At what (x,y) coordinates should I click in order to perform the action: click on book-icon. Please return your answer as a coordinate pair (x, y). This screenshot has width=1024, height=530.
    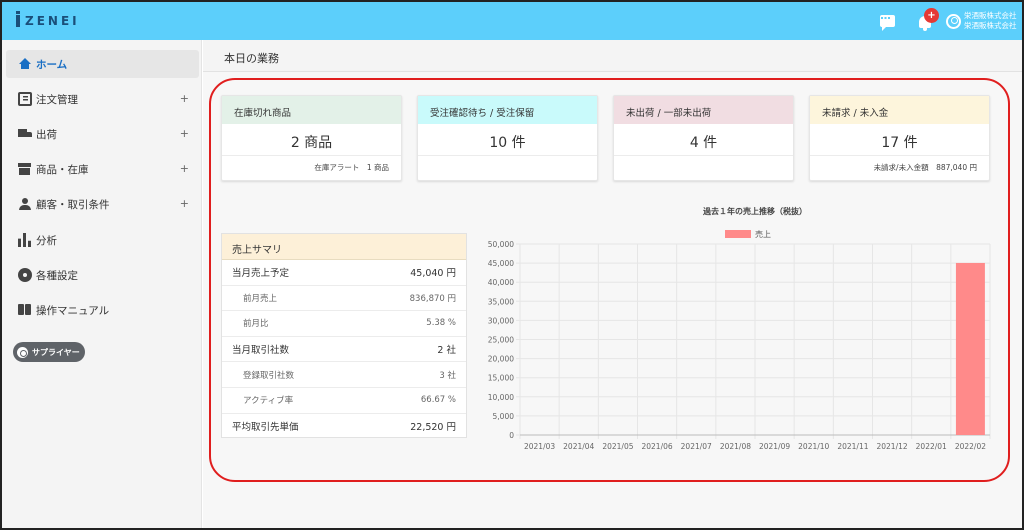
    Looking at the image, I should click on (25, 310).